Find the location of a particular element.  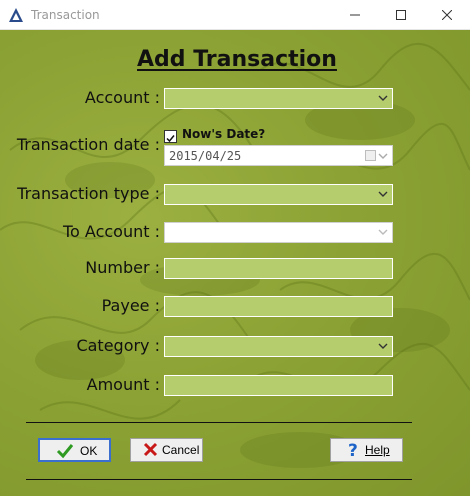

ok-label: OK is located at coordinates (89, 451).